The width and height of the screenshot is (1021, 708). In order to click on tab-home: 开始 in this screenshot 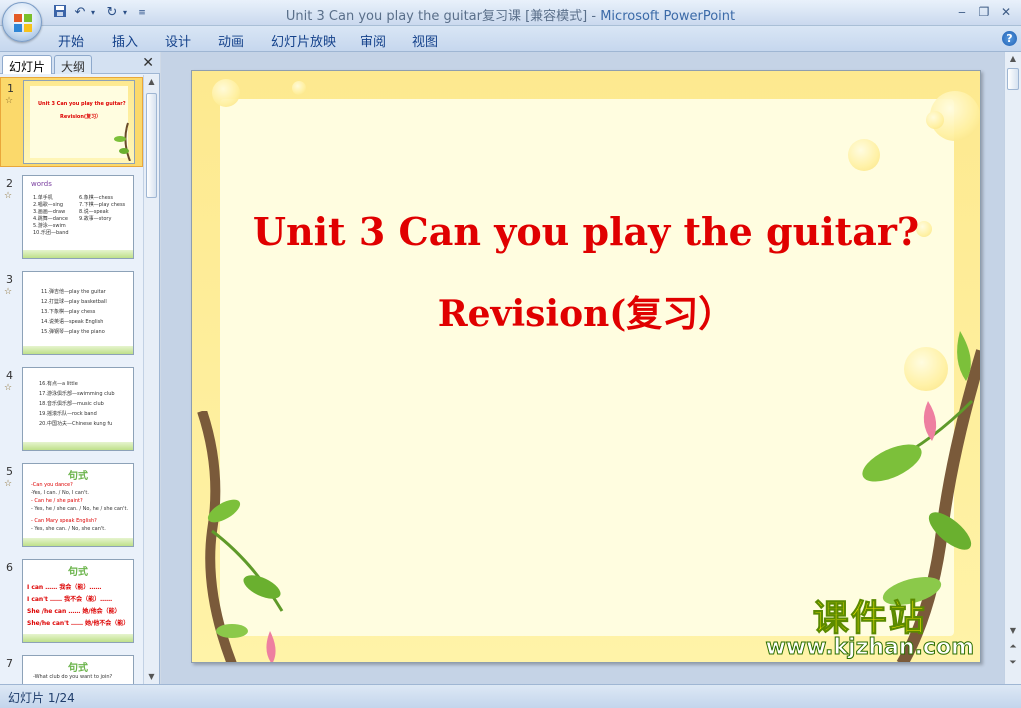, I will do `click(71, 40)`.